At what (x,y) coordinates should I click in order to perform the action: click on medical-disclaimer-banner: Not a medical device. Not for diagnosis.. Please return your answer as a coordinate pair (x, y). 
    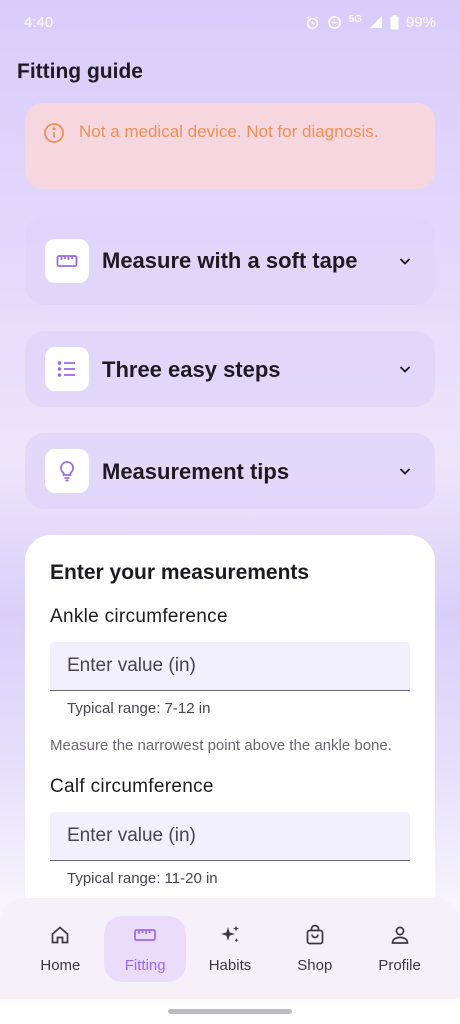
    Looking at the image, I should click on (230, 146).